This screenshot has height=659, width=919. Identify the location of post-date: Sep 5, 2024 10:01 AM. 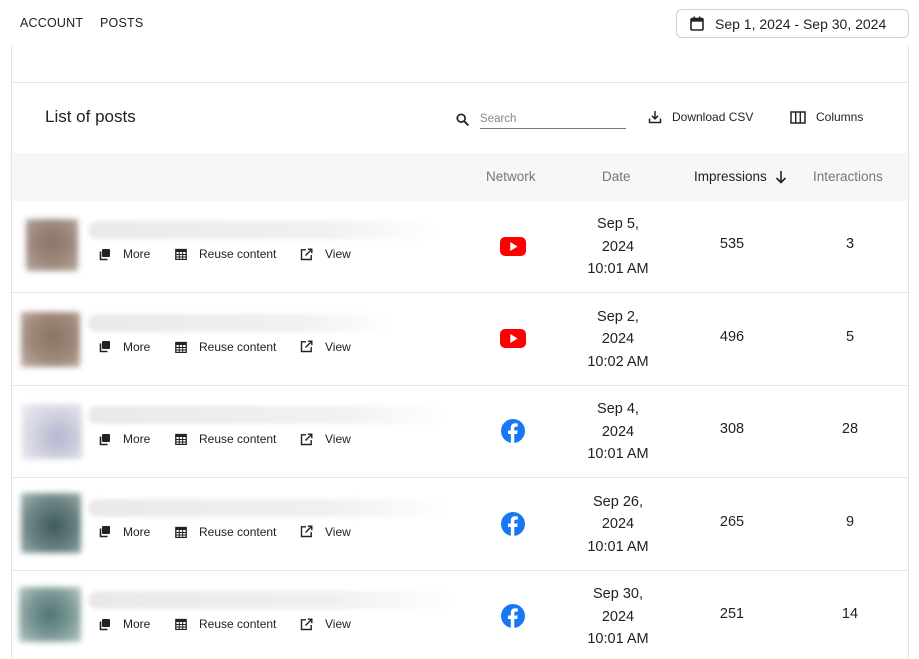
(618, 247).